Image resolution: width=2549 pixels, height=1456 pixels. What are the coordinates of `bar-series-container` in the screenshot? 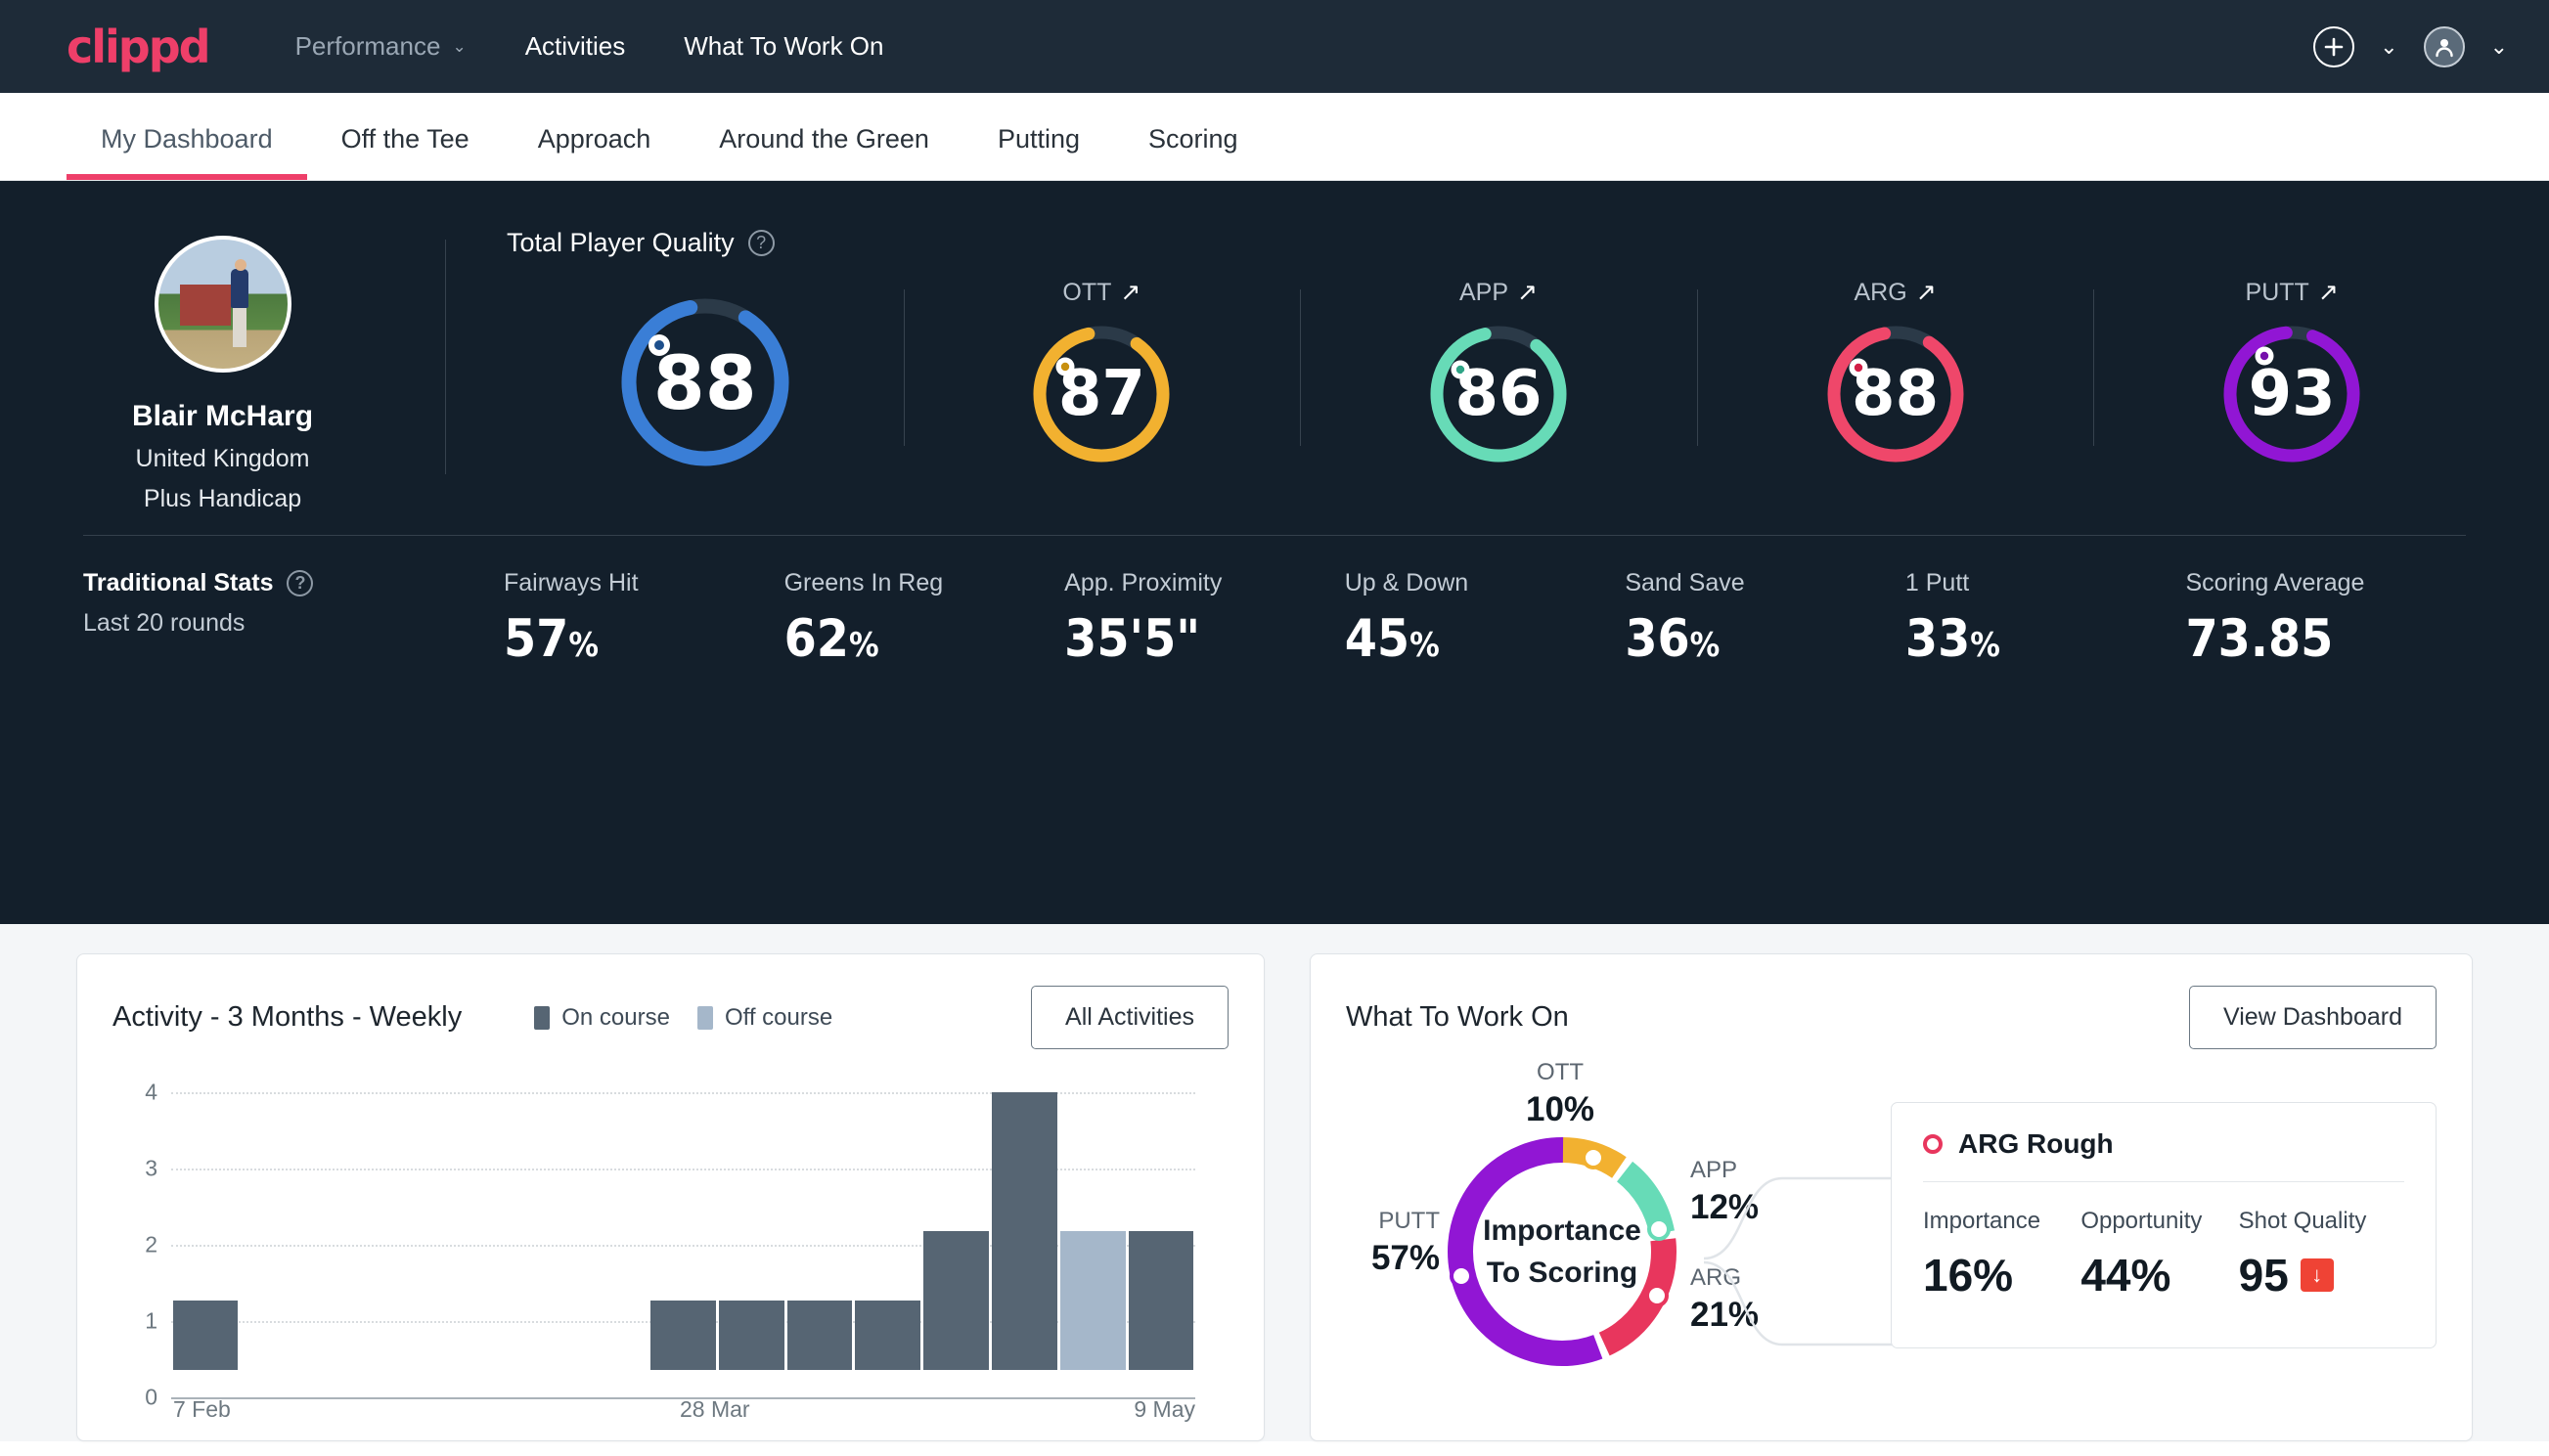 It's located at (683, 1231).